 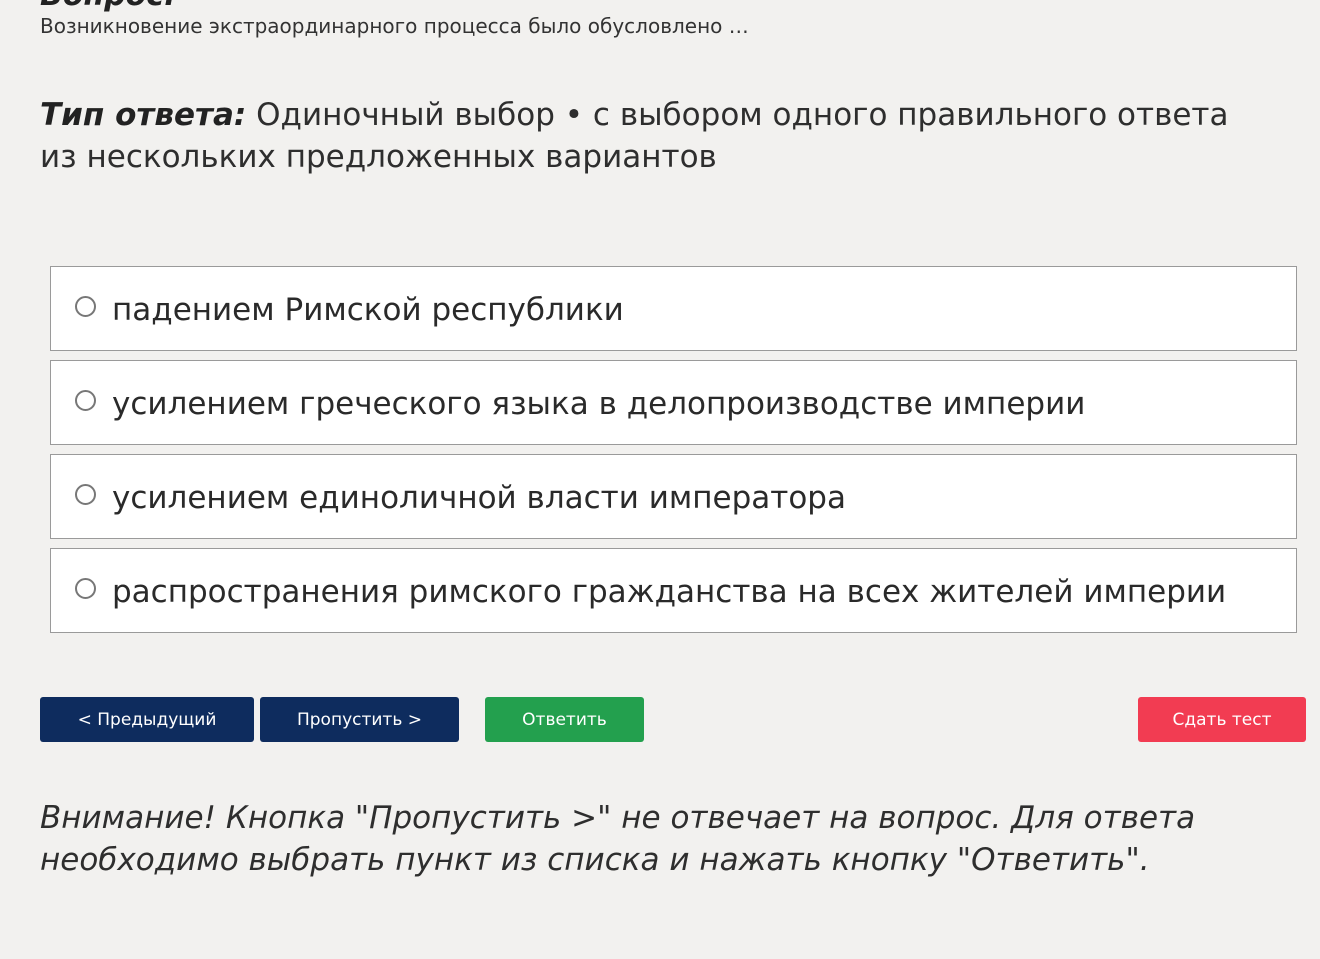 I want to click on previous-button: < Предыдущий, so click(x=147, y=719).